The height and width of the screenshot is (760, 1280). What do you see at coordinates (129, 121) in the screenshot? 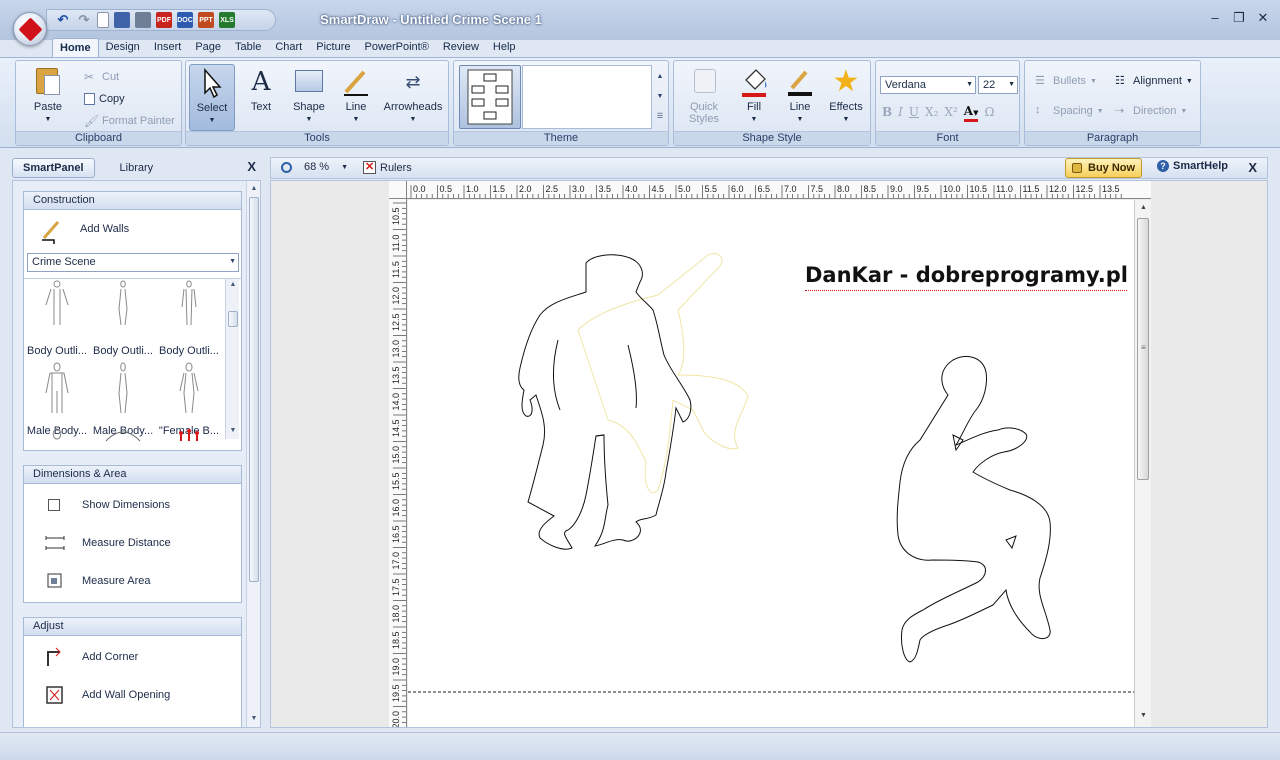
I see `format-painter-button: 🖌 Format Painter` at bounding box center [129, 121].